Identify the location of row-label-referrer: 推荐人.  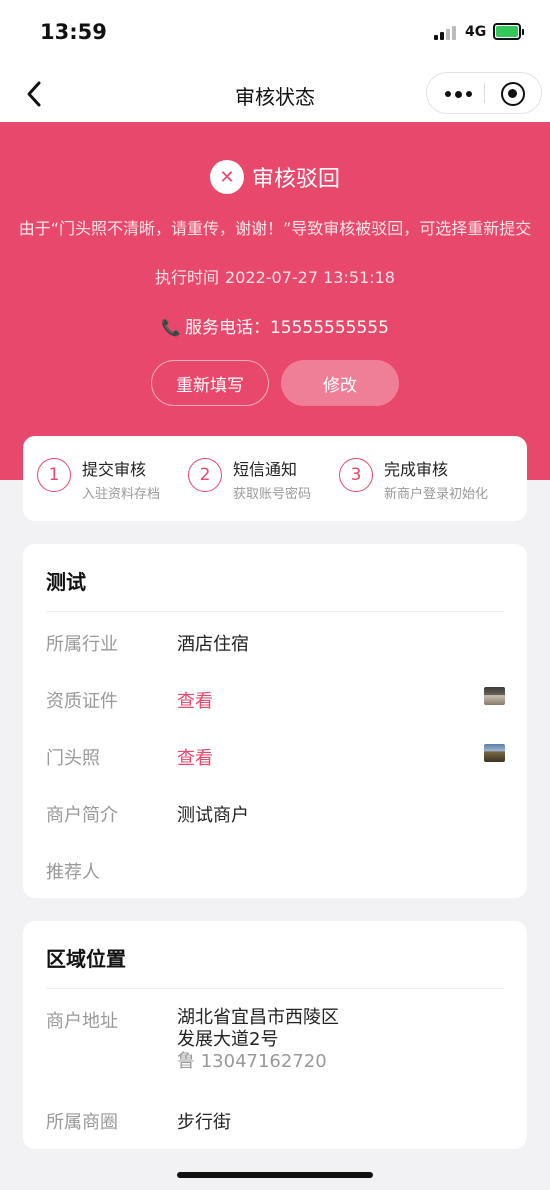
(73, 872).